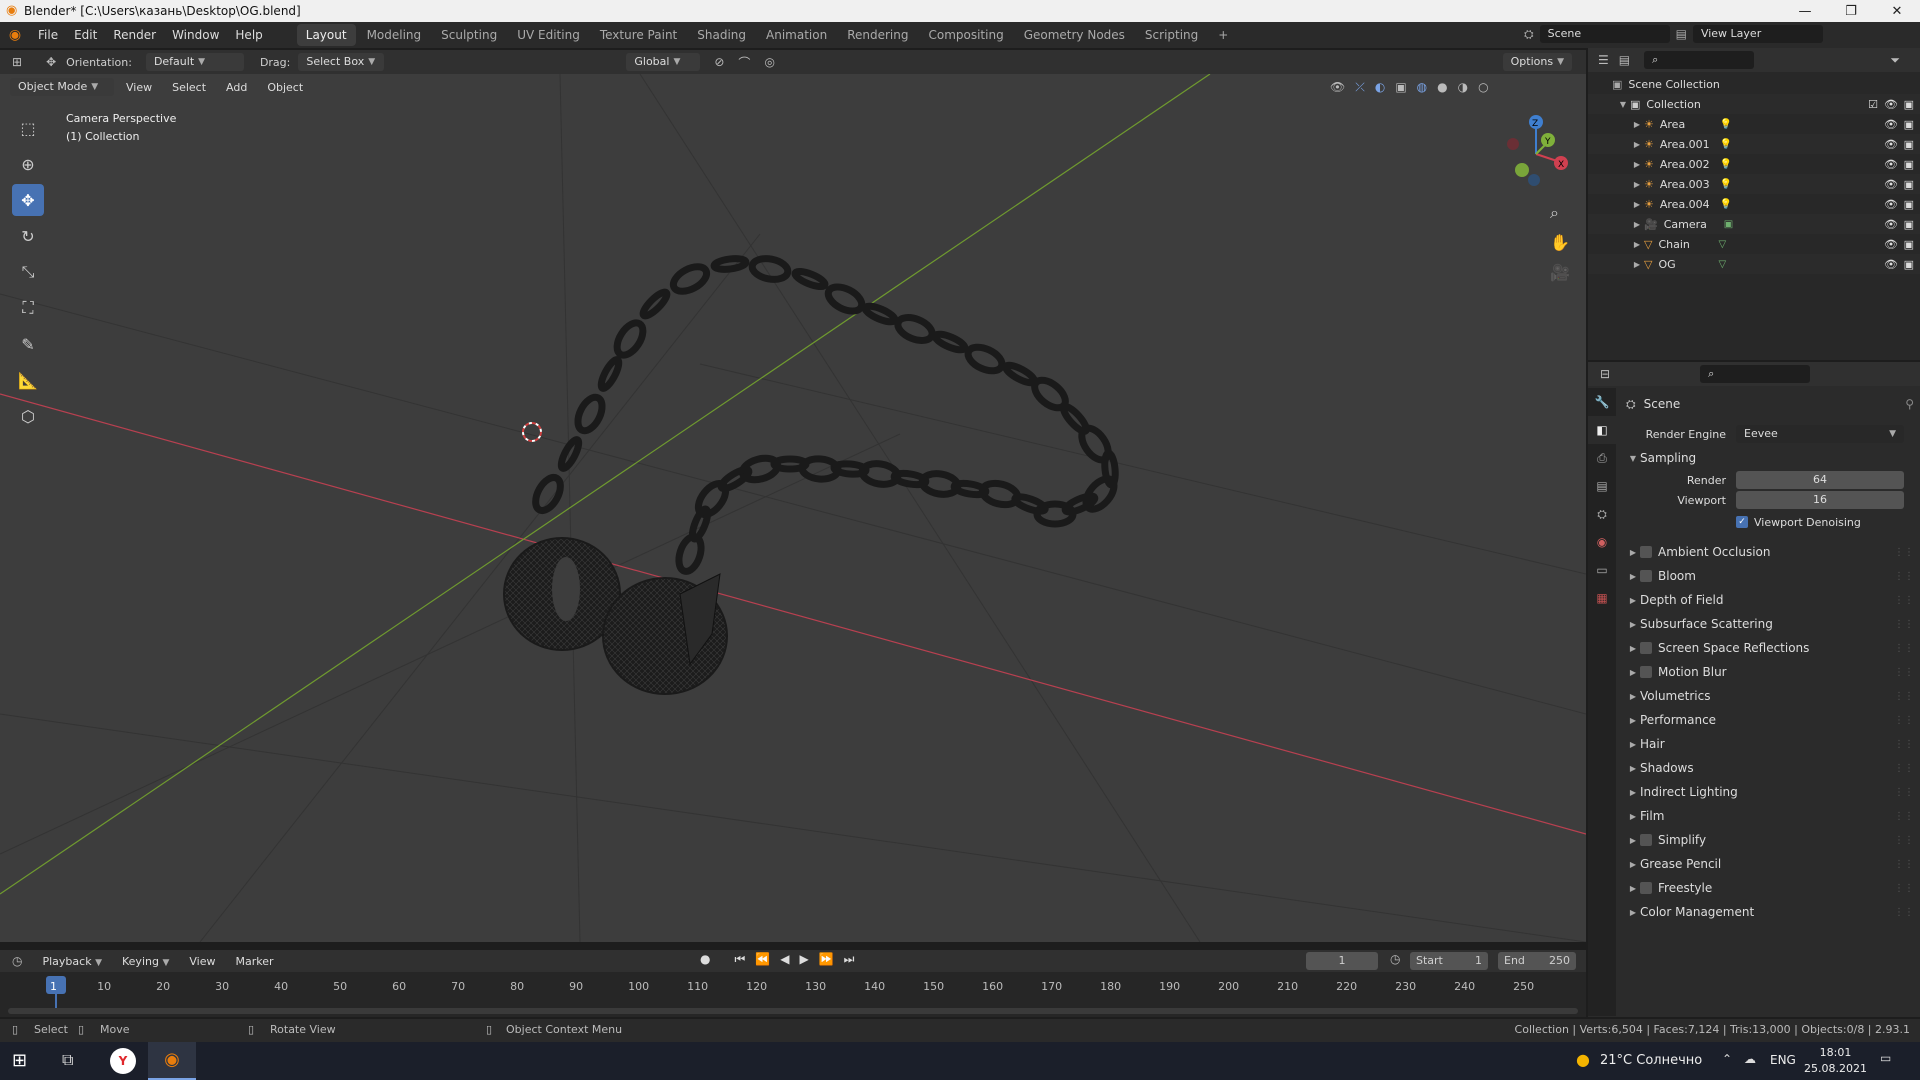  I want to click on panel-header: ▶ Volumetrics ⋮⋮, so click(1770, 696).